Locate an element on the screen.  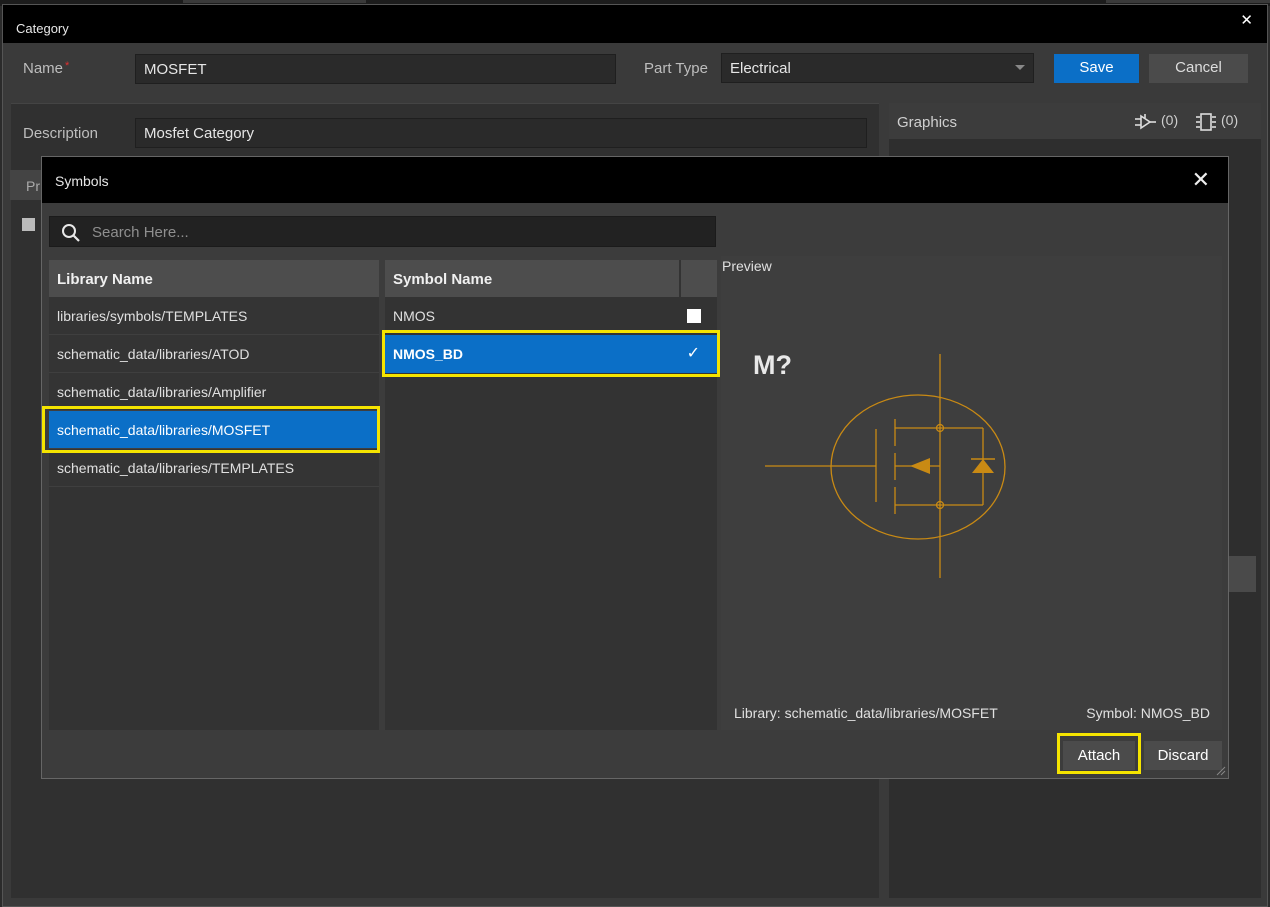
search-icon is located at coordinates (71, 233).